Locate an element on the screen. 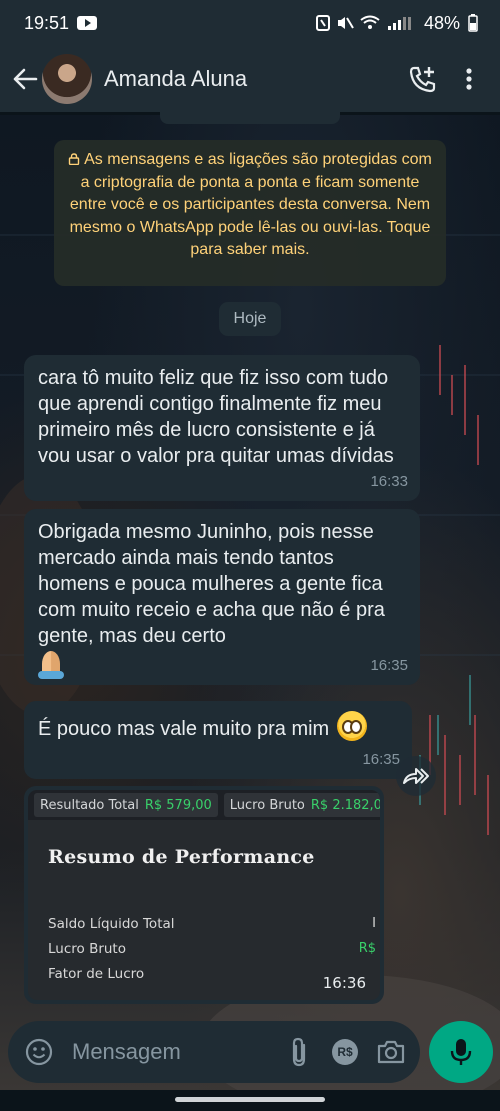 This screenshot has height=1111, width=500. add-call-button is located at coordinates (423, 79).